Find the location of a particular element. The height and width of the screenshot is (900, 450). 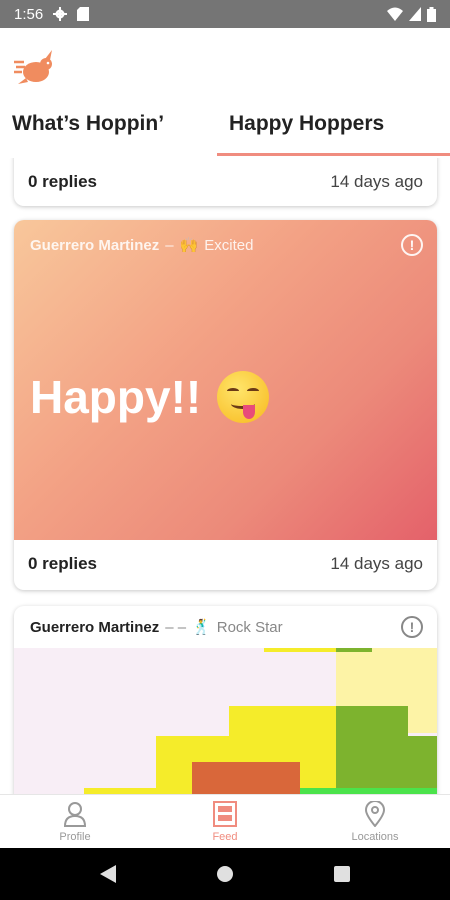

back-icon is located at coordinates (108, 874).